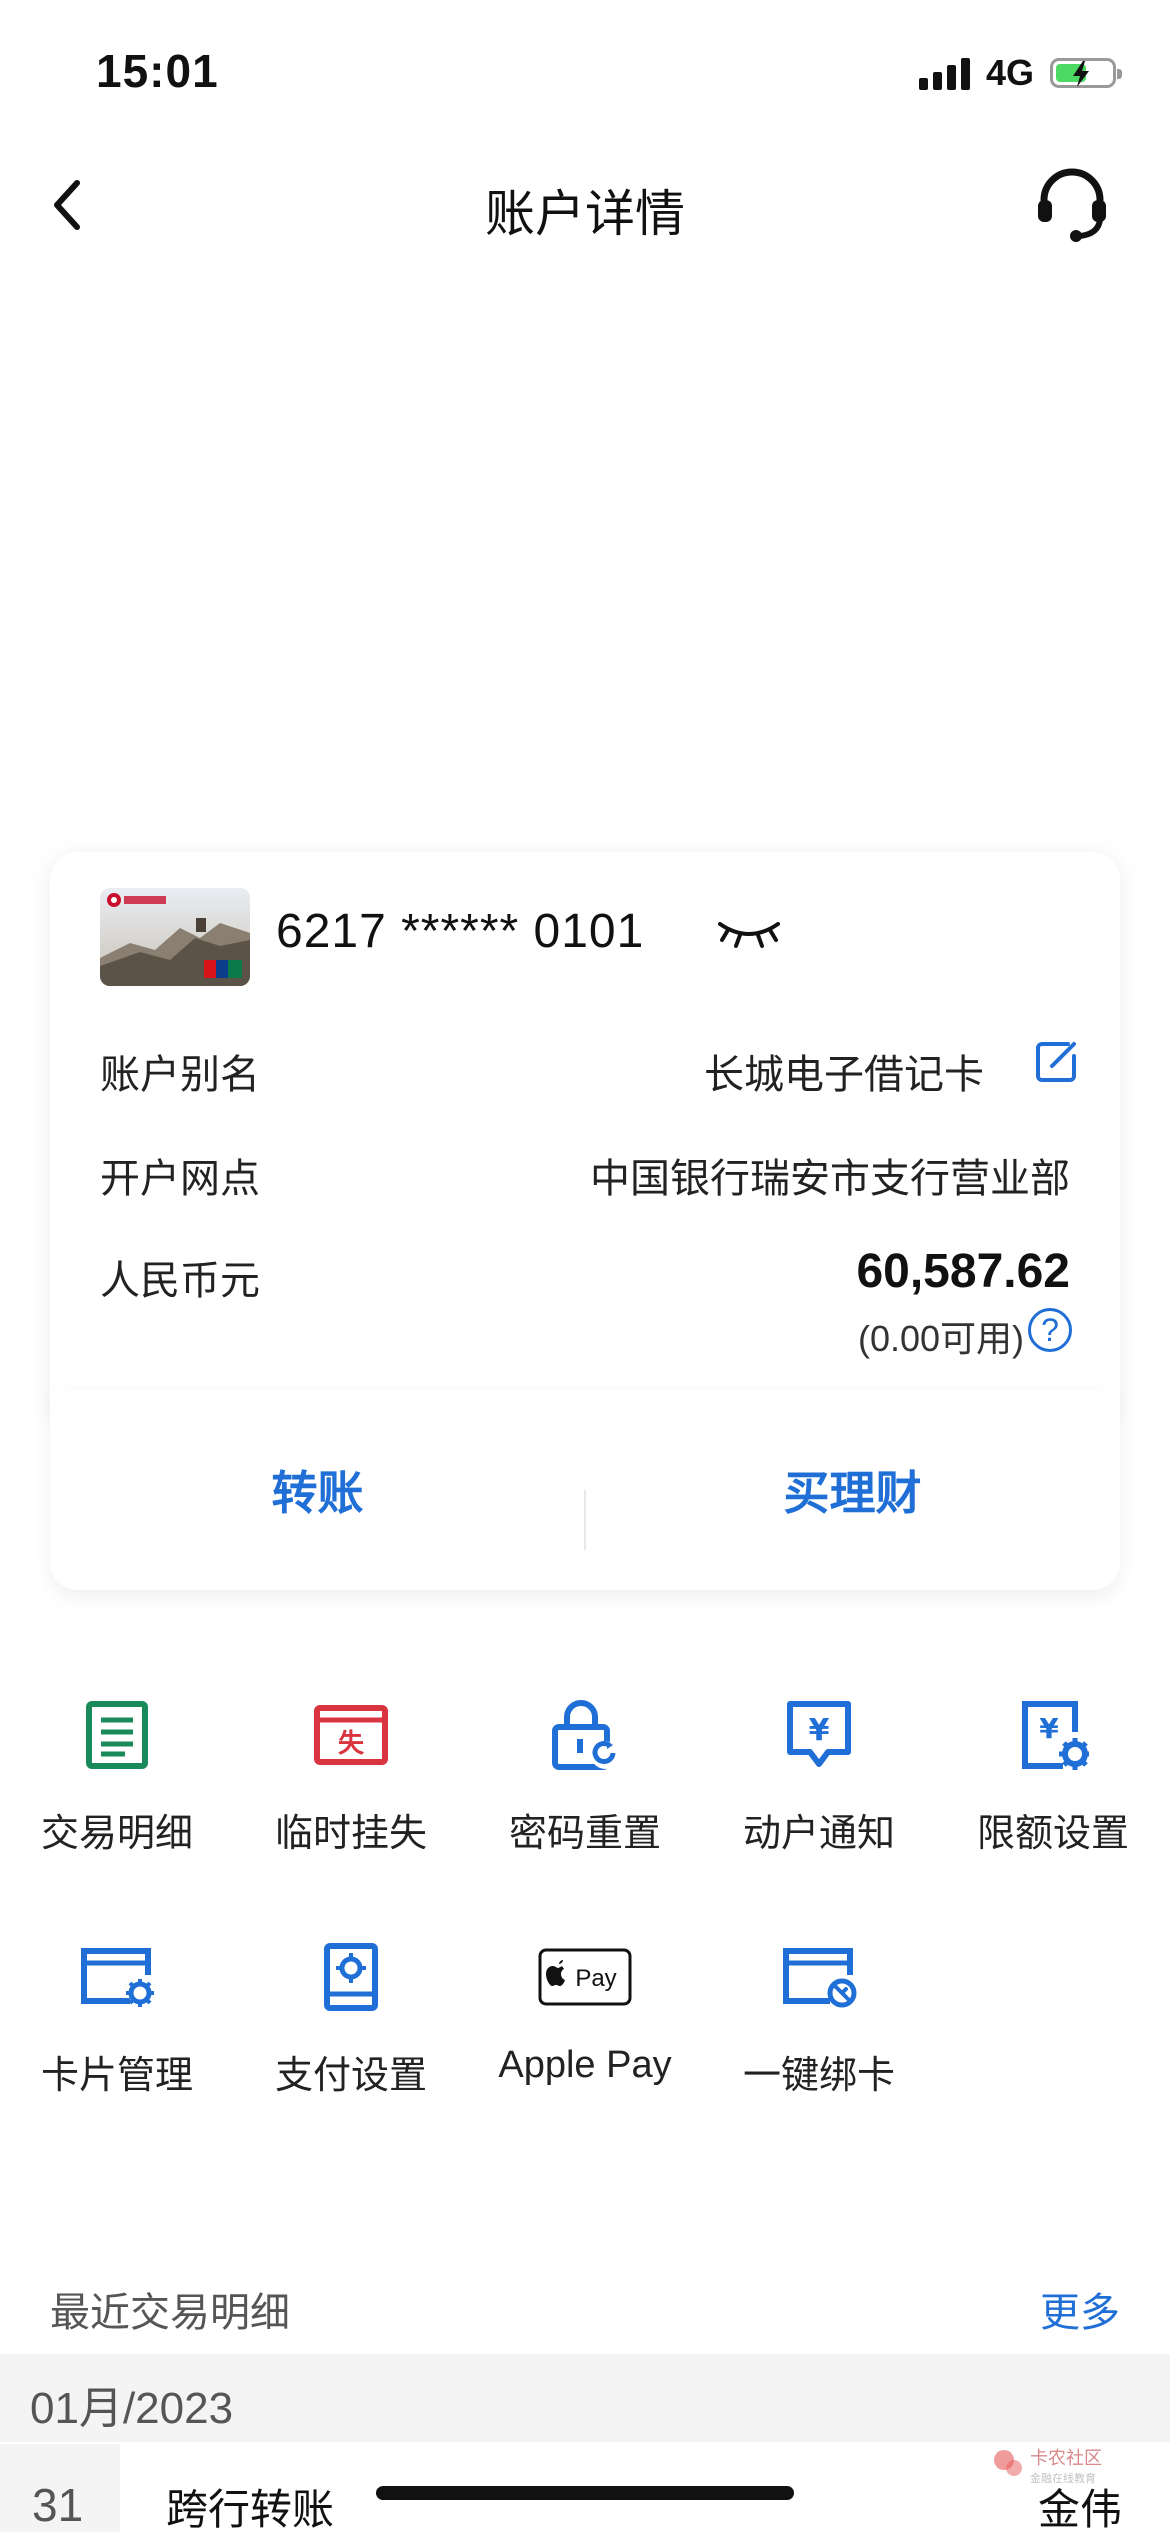 The width and height of the screenshot is (1170, 2537). I want to click on function-label: 动户通知, so click(818, 1834).